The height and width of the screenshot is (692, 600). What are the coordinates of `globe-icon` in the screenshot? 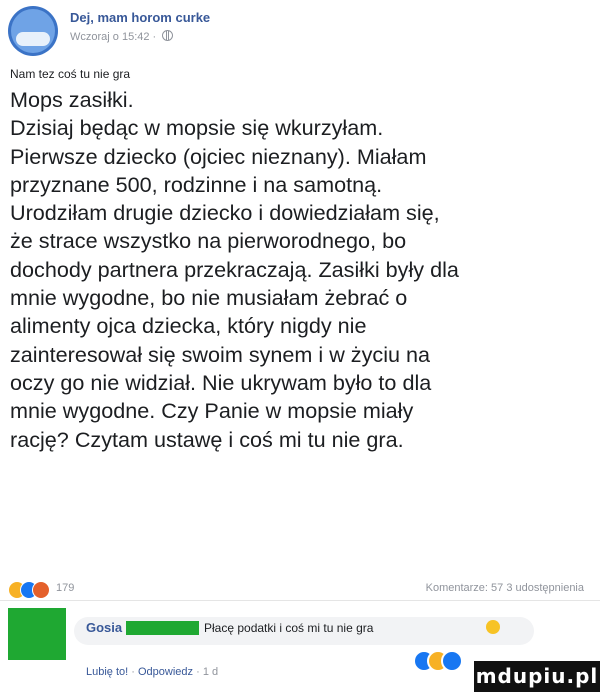 It's located at (168, 35).